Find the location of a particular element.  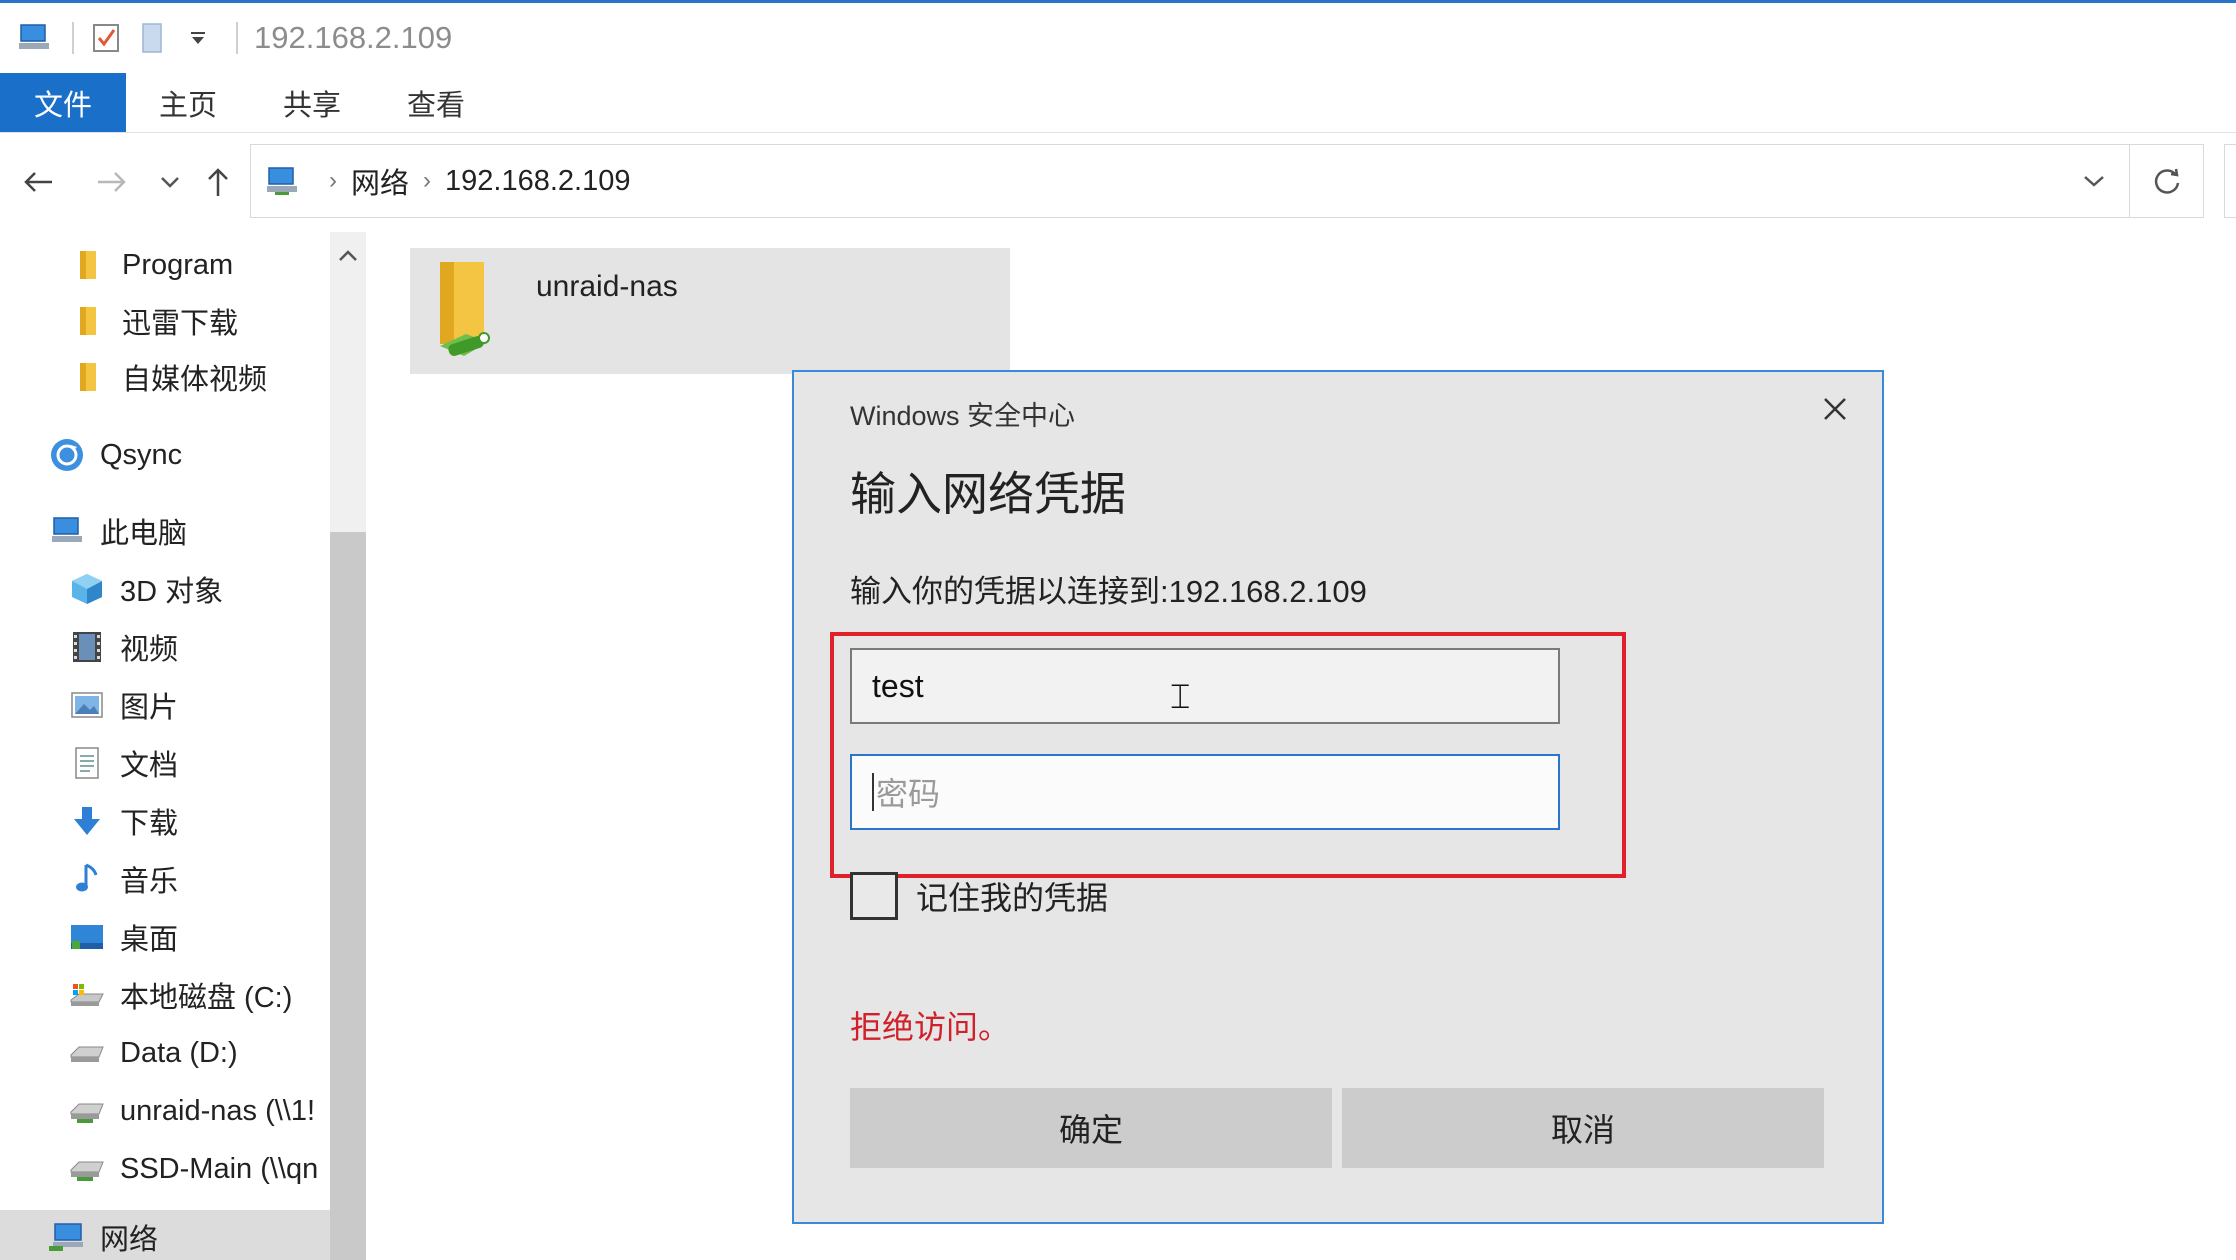

sidebar-item-label: 视频 is located at coordinates (149, 650).